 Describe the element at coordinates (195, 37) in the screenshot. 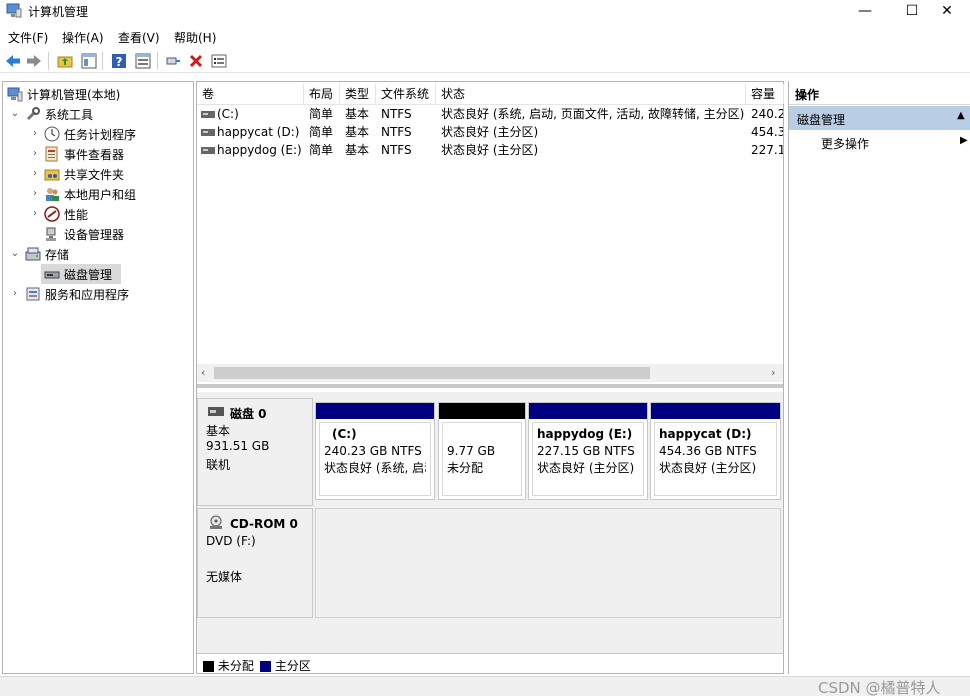

I see `menu-help: 帮助(H)` at that location.